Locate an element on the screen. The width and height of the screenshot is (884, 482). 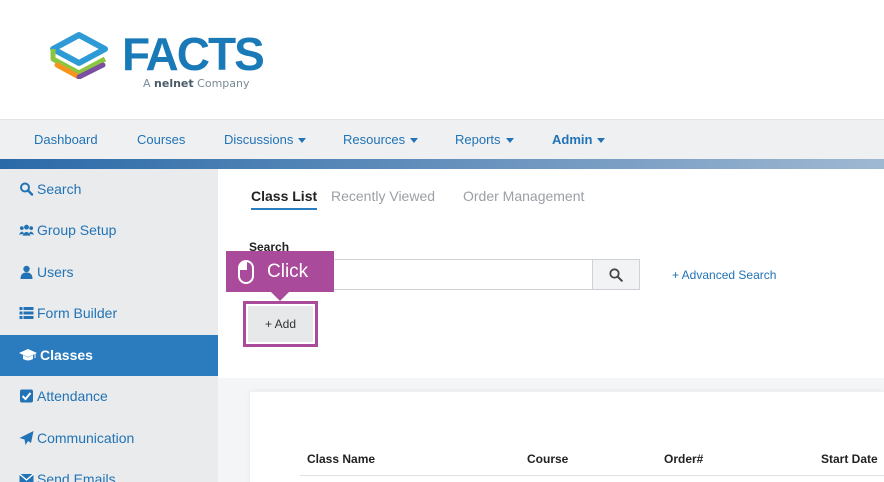
sidebar-item-classes: Classes is located at coordinates (109, 355).